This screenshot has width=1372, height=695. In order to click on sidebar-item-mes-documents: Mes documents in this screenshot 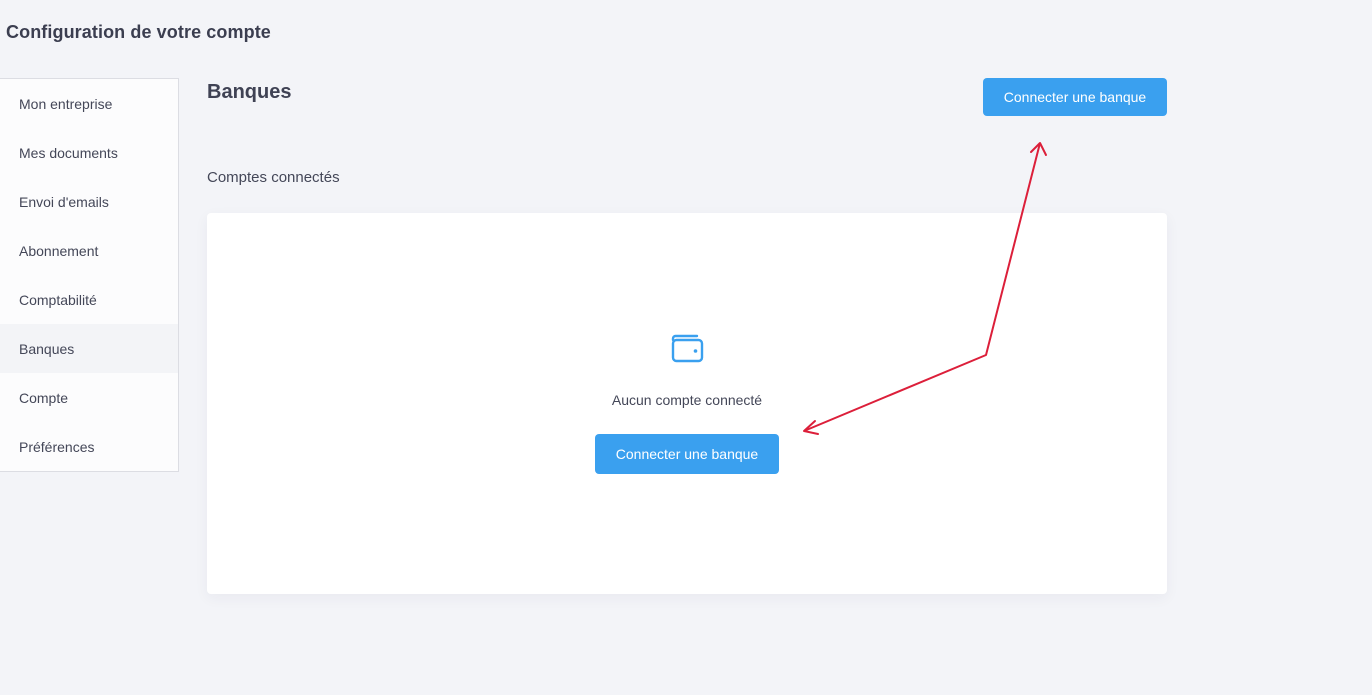, I will do `click(89, 152)`.